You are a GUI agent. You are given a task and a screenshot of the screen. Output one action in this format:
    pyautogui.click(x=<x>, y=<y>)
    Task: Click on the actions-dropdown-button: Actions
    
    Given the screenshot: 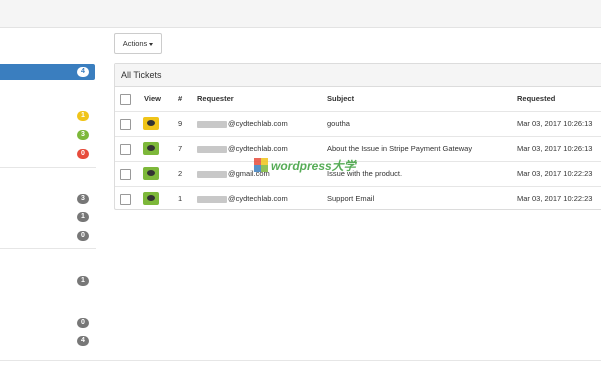 What is the action you would take?
    pyautogui.click(x=138, y=43)
    